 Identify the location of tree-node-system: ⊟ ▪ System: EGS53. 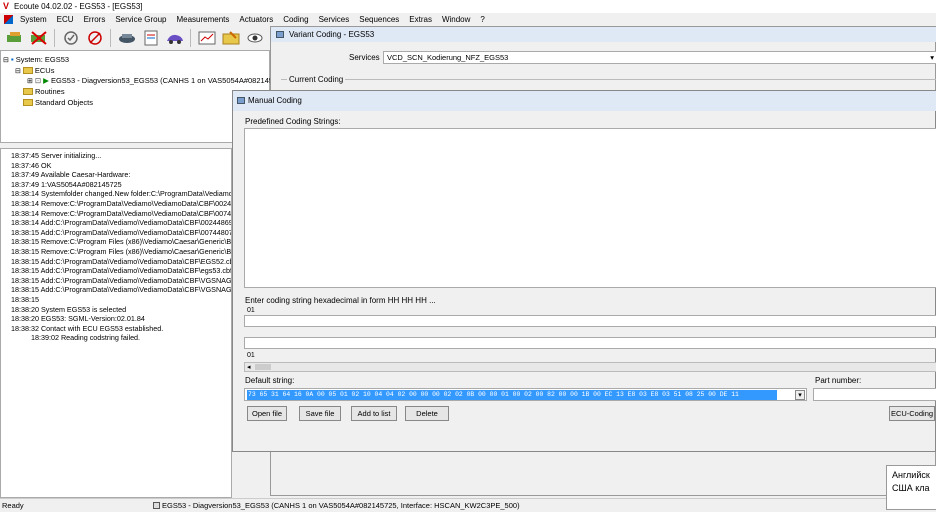
(36, 59).